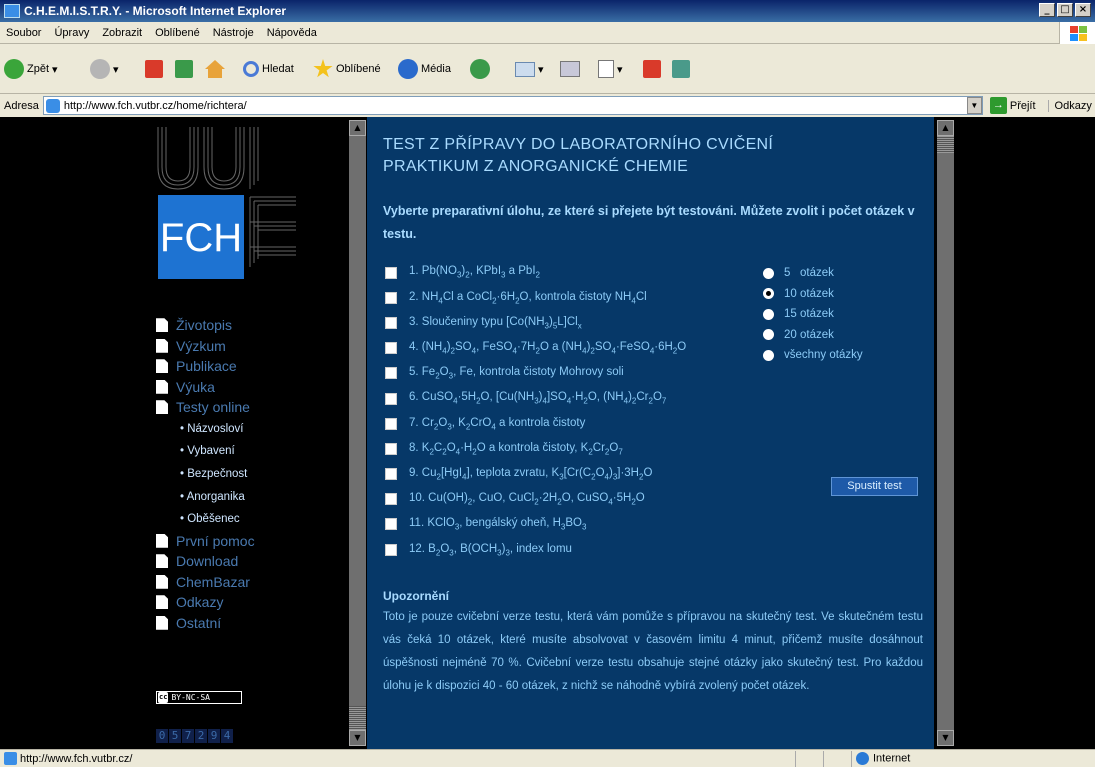  I want to click on task-item: 10. Cu(OH)2, CuO, CuCl2·2H2O, CuSO4·5H2O, so click(535, 499).